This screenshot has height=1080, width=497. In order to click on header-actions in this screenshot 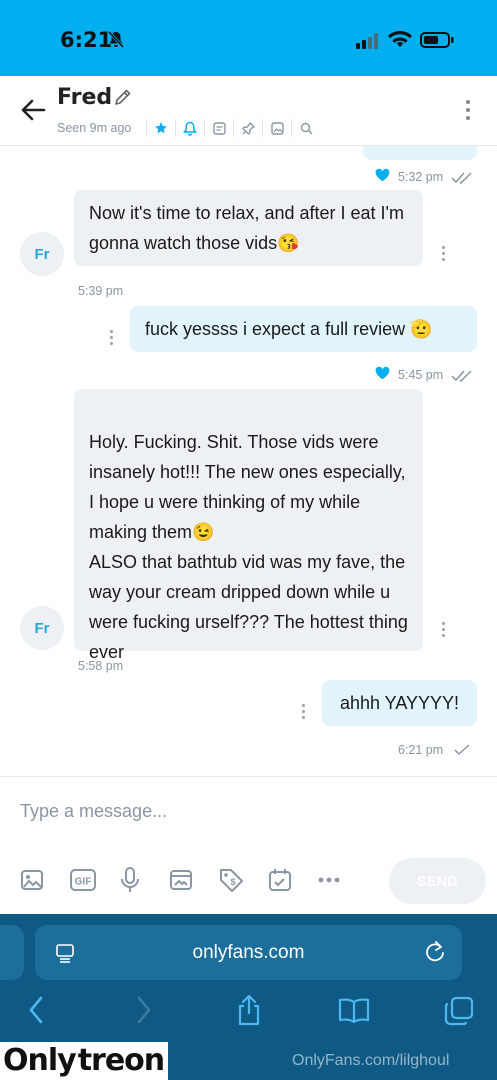, I will do `click(233, 128)`.